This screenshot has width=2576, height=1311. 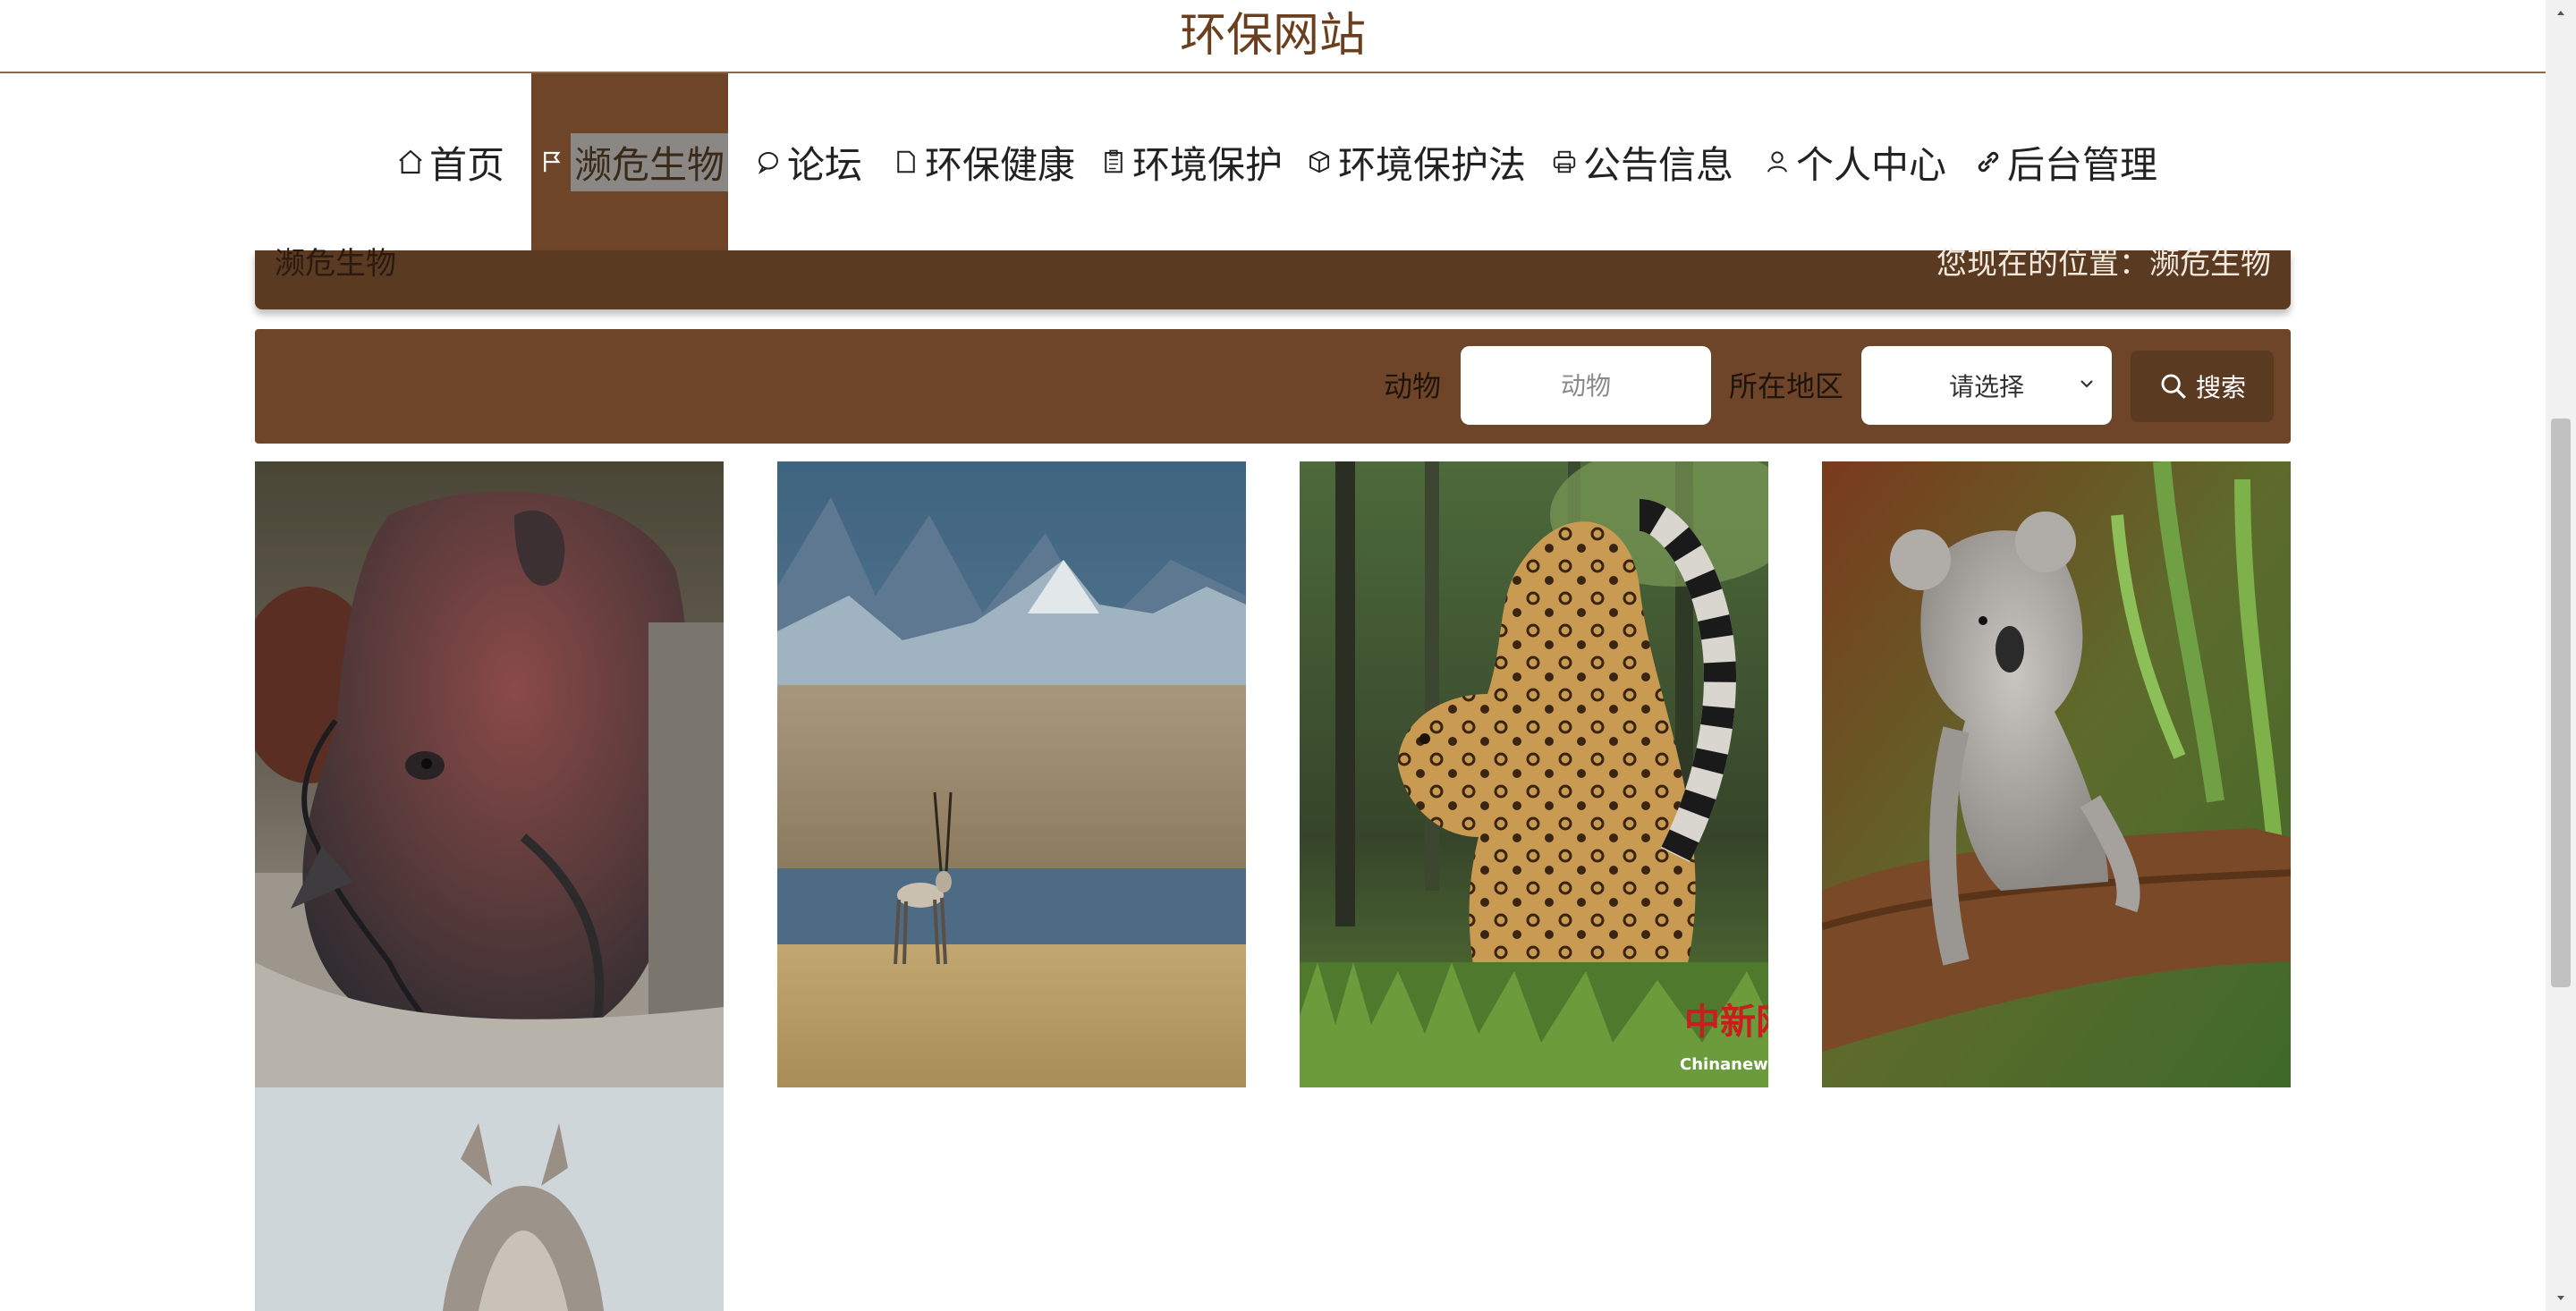 What do you see at coordinates (1413, 386) in the screenshot?
I see `animal-label: 动物` at bounding box center [1413, 386].